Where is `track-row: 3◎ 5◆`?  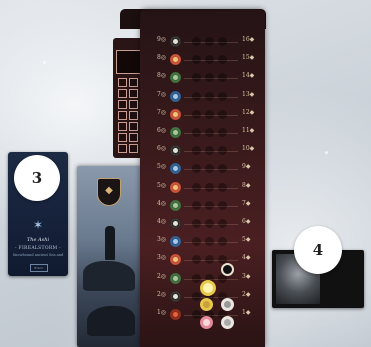 track-row: 3◎ 5◆ is located at coordinates (204, 242).